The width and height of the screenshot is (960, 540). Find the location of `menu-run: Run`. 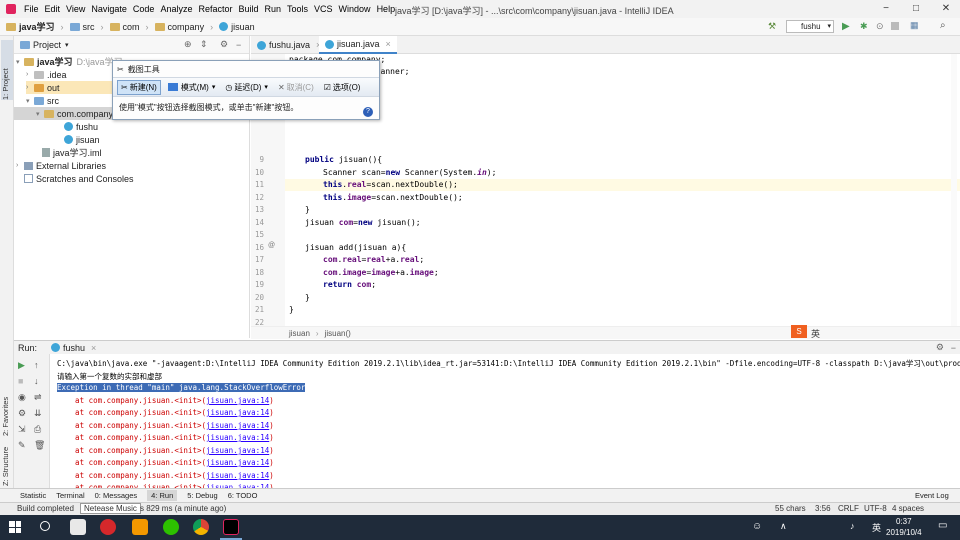

menu-run: Run is located at coordinates (273, 9).